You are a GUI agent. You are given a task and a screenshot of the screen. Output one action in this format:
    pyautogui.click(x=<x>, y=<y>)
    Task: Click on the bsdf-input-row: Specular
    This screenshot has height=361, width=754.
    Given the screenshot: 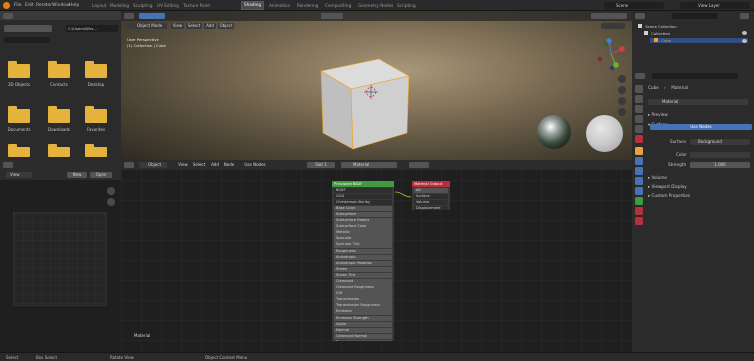 What is the action you would take?
    pyautogui.click(x=363, y=239)
    